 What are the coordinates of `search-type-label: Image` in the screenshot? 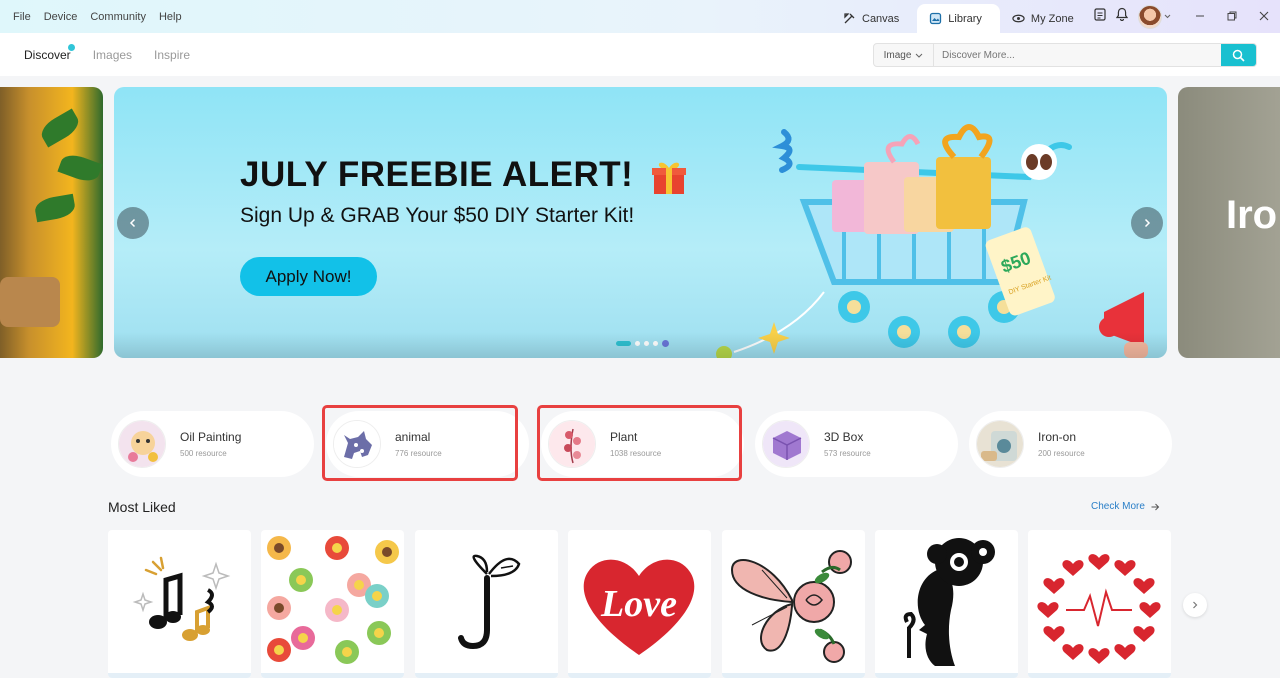 It's located at (897, 55).